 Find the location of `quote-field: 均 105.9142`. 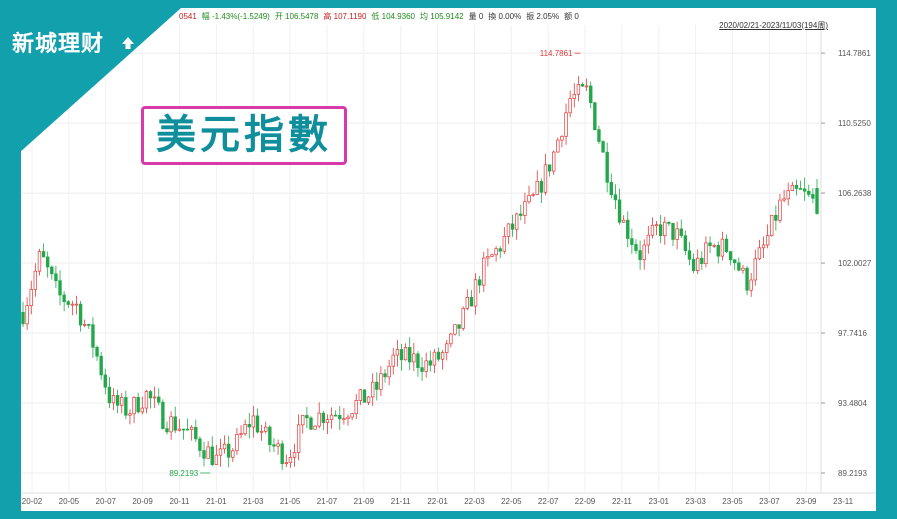

quote-field: 均 105.9142 is located at coordinates (442, 16).